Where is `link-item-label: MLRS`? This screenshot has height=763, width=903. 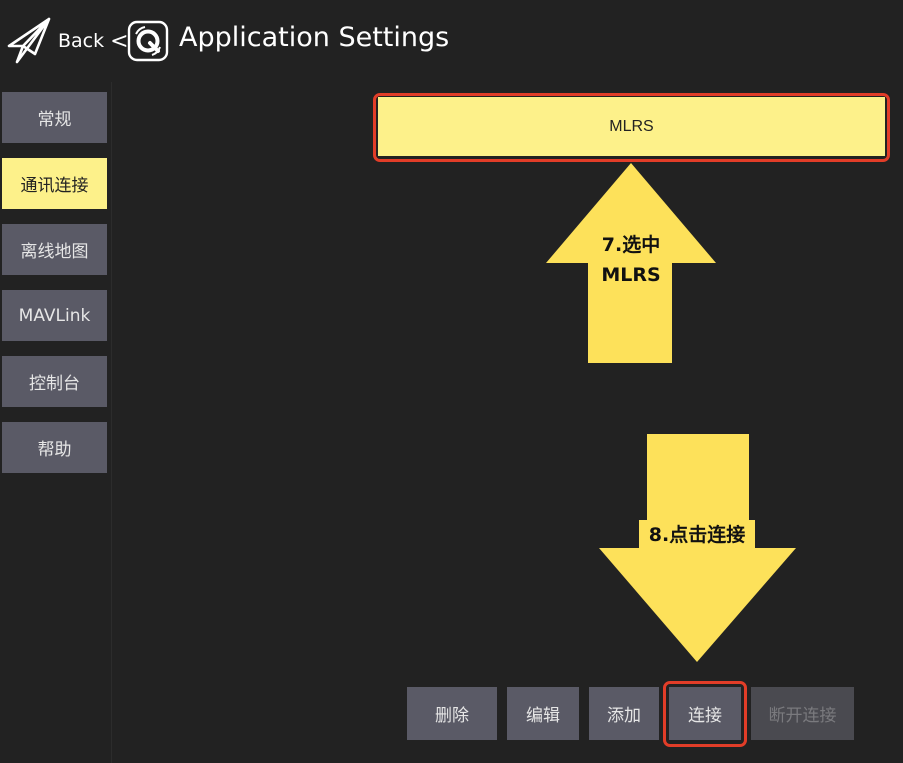
link-item-label: MLRS is located at coordinates (631, 126).